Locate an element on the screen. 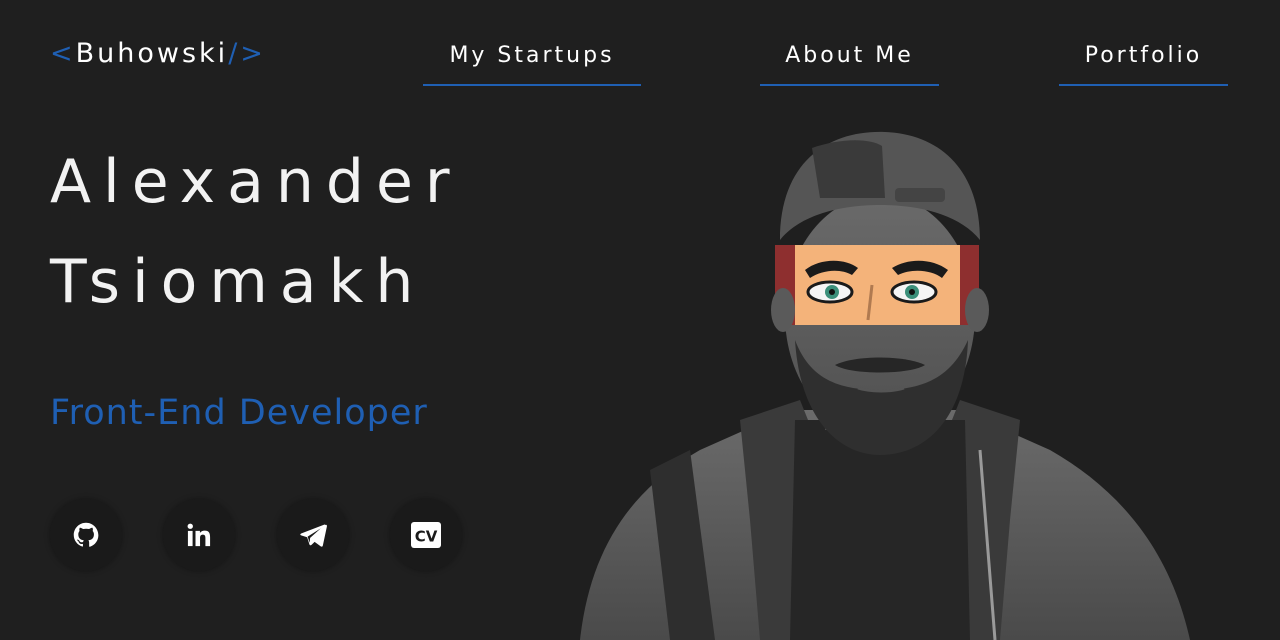 The image size is (1280, 640). logo-open-bracket: < is located at coordinates (63, 53).